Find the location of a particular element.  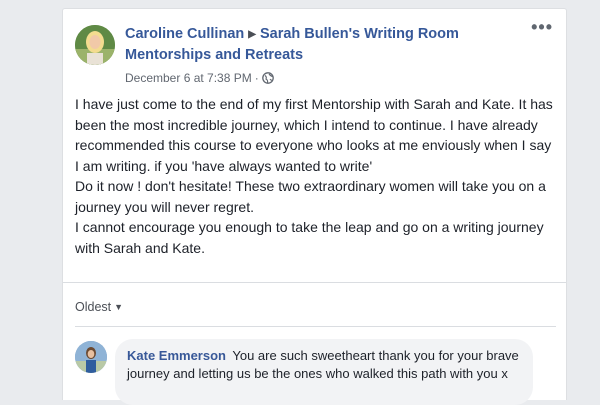

post-meta: December 6 at 7:38 PM · is located at coordinates (330, 79).